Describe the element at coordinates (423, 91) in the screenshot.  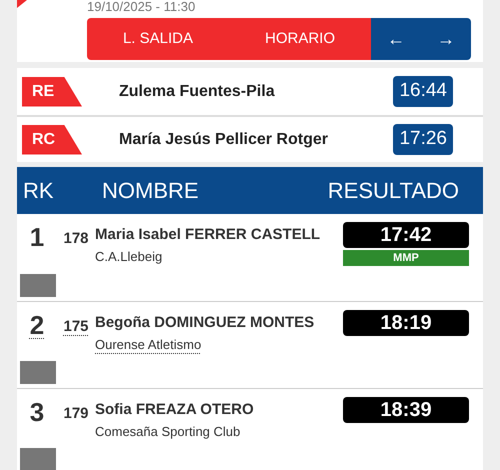
I see `record-time: 16:44` at that location.